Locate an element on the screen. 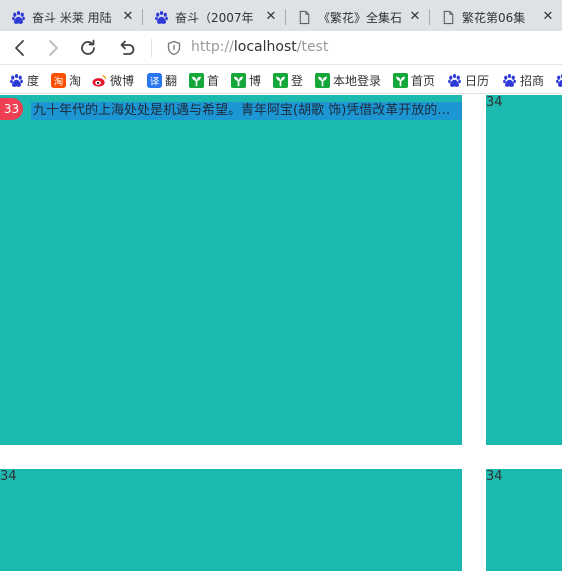  bookmark-label: 淘 is located at coordinates (75, 81).